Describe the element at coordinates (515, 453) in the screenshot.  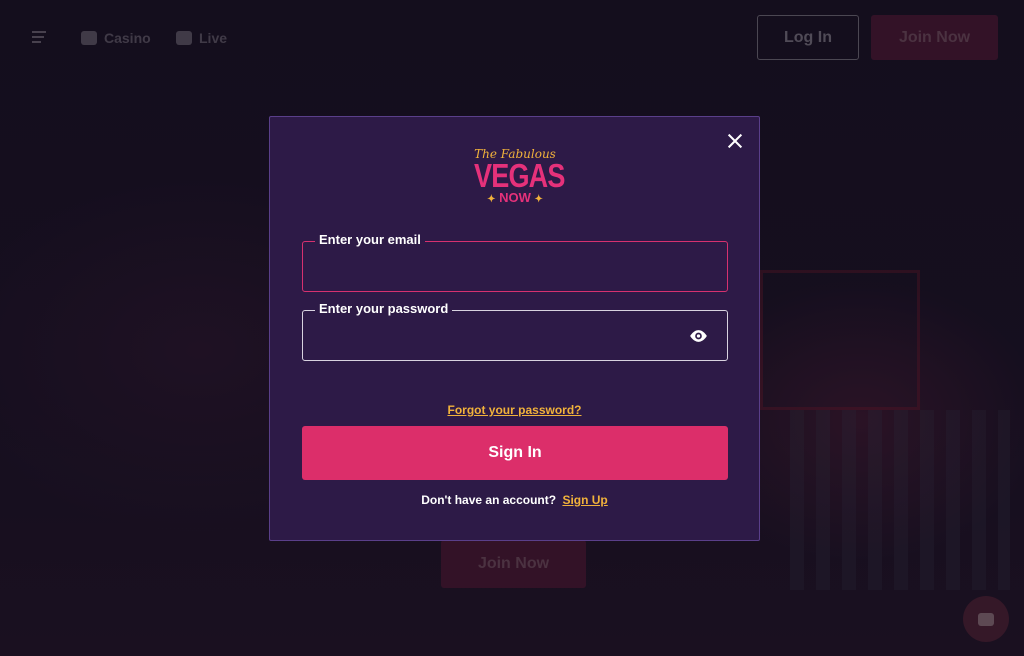
I see `sign-in-button: Sign In` at that location.